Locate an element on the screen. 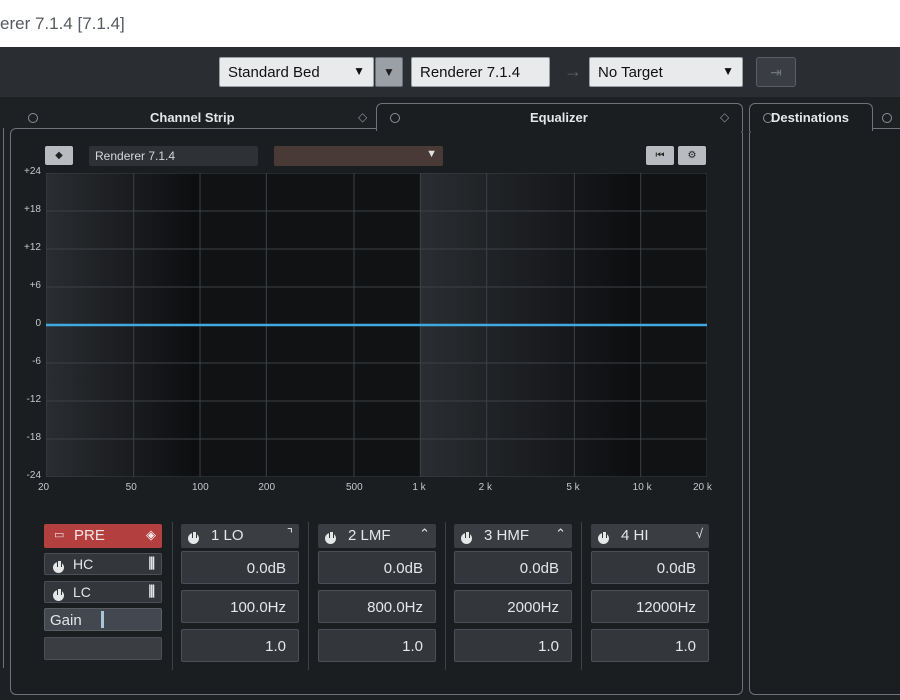 Image resolution: width=900 pixels, height=700 pixels. hc-filter: HC ⫼ is located at coordinates (103, 564).